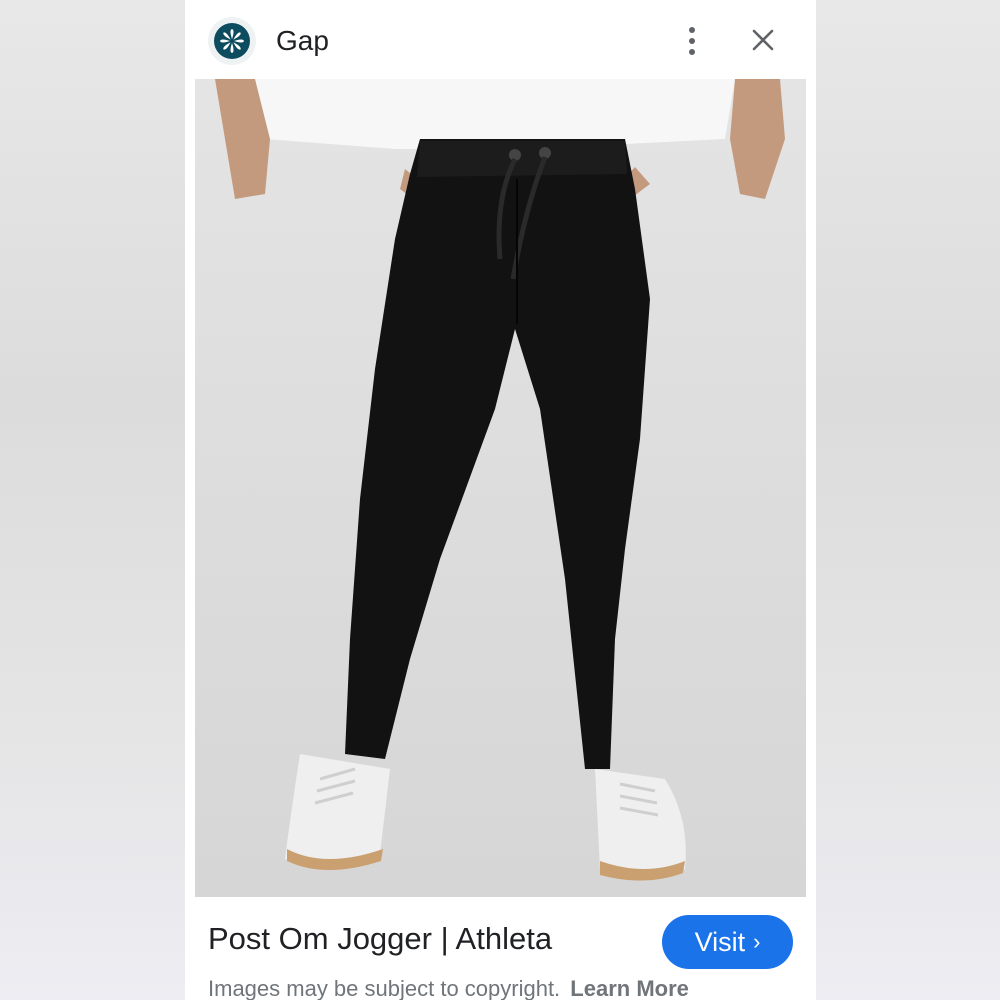 Image resolution: width=1000 pixels, height=1000 pixels. What do you see at coordinates (763, 40) in the screenshot?
I see `close-icon` at bounding box center [763, 40].